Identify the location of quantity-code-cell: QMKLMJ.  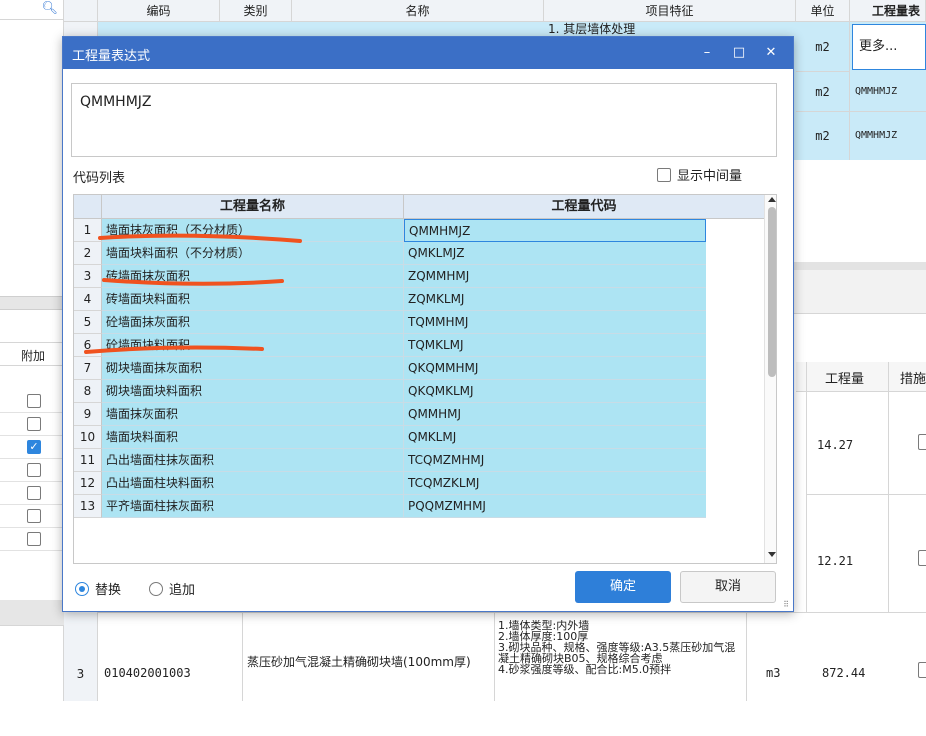
(555, 437).